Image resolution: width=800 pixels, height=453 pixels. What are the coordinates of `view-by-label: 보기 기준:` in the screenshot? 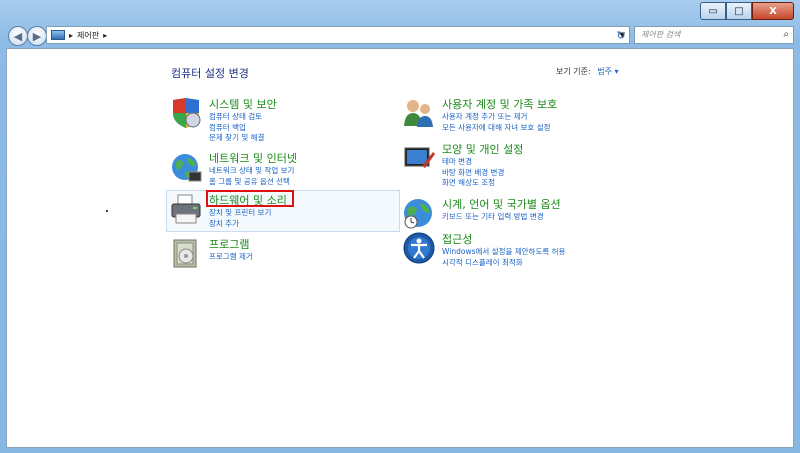 It's located at (573, 71).